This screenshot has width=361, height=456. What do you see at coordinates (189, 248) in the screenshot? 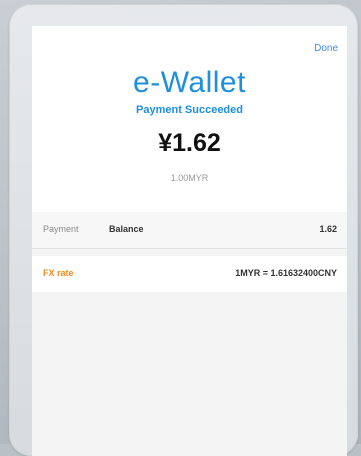
I see `divider` at bounding box center [189, 248].